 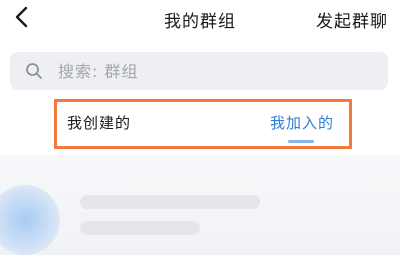 What do you see at coordinates (302, 122) in the screenshot?
I see `tab-joined-by-me: 我加入的` at bounding box center [302, 122].